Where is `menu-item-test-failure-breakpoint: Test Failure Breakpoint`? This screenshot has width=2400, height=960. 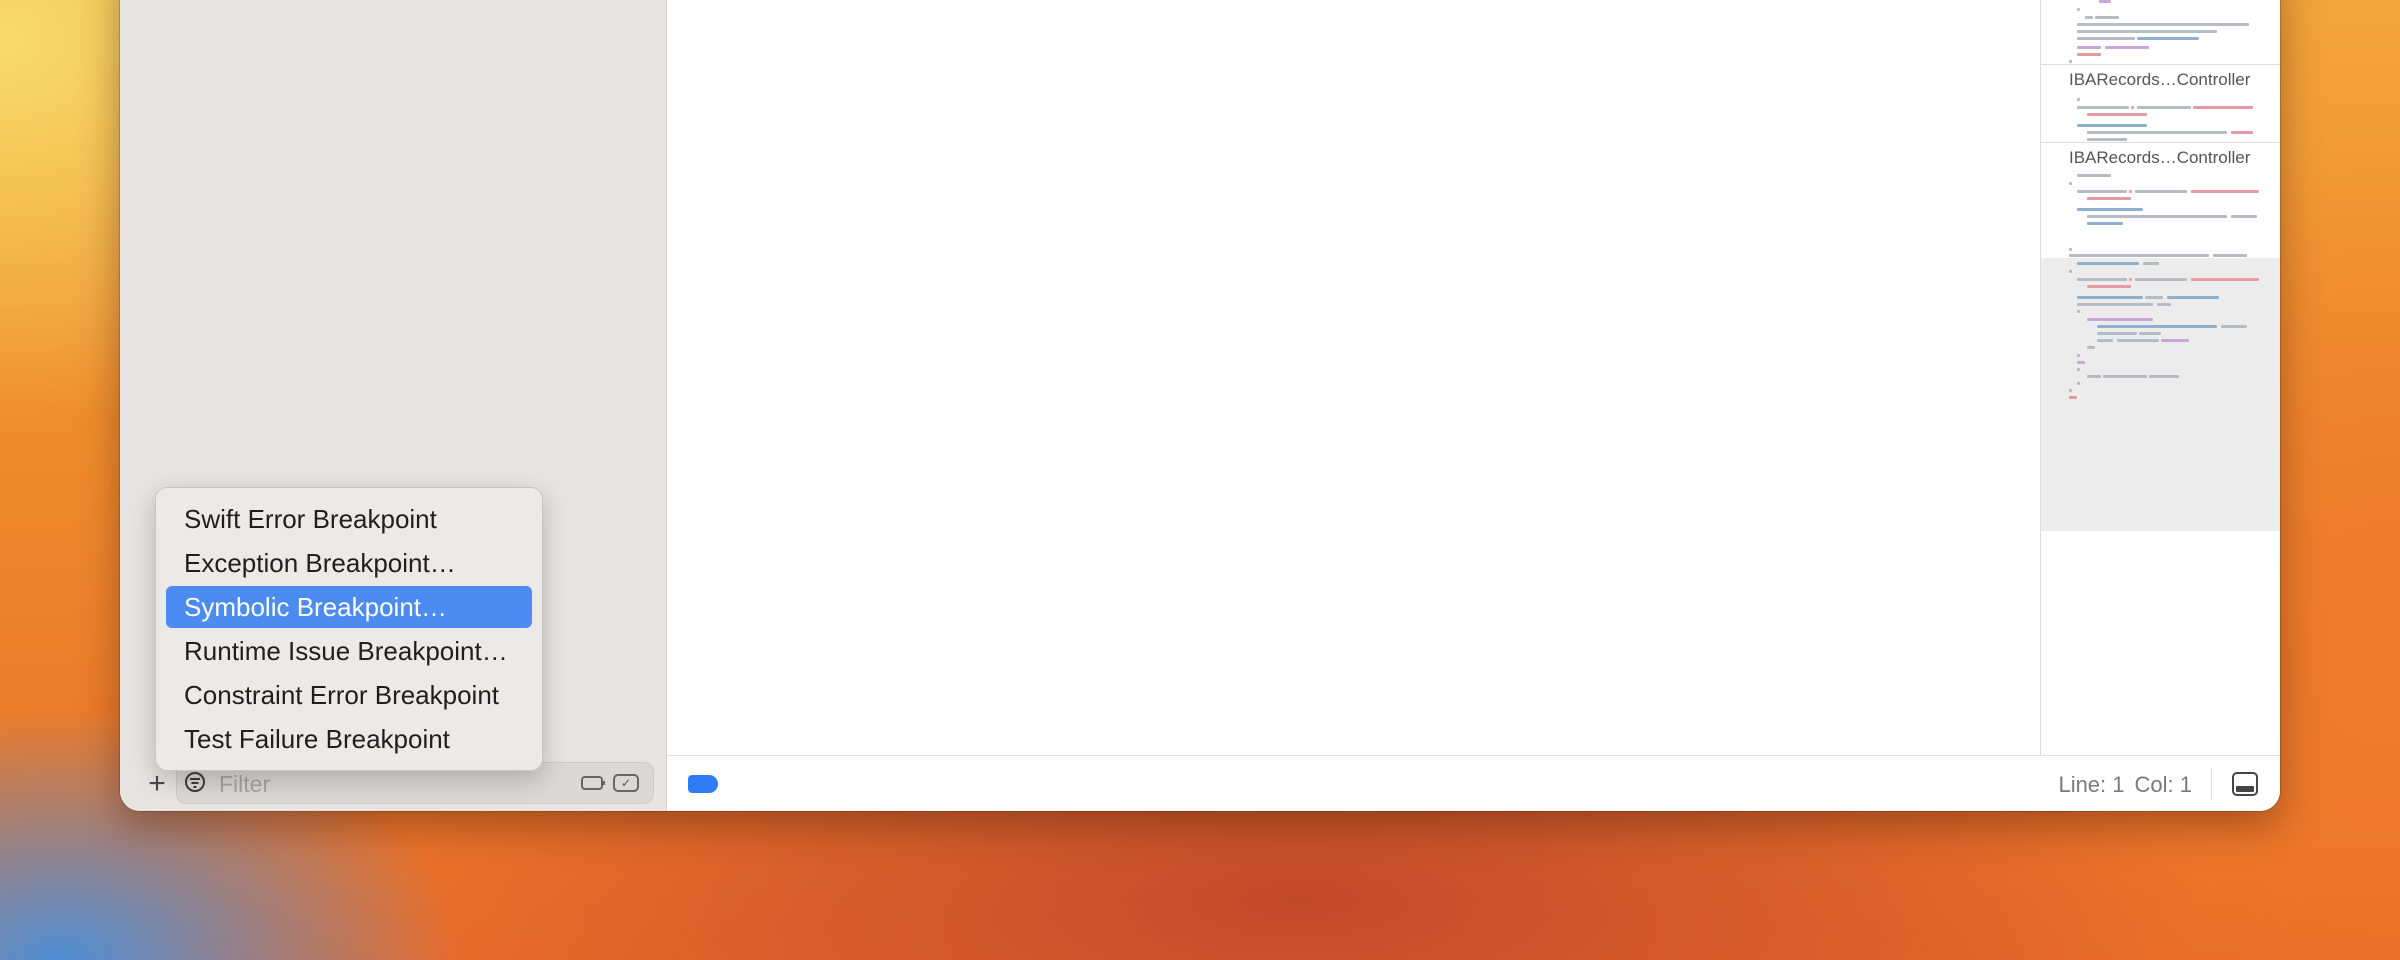
menu-item-test-failure-breakpoint: Test Failure Breakpoint is located at coordinates (349, 739).